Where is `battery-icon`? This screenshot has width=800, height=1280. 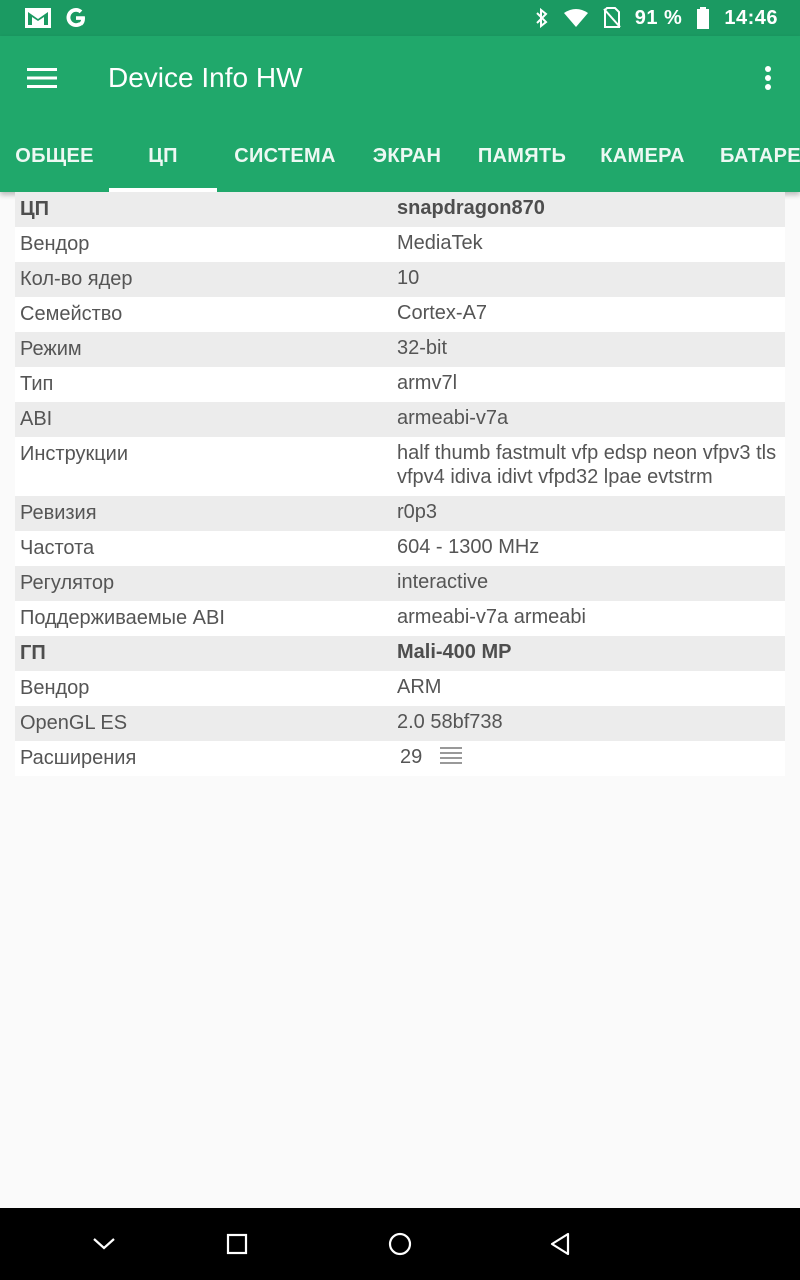 battery-icon is located at coordinates (703, 18).